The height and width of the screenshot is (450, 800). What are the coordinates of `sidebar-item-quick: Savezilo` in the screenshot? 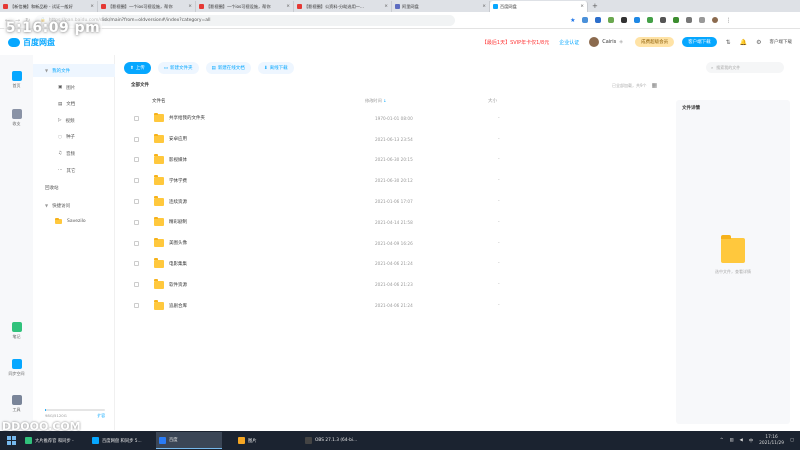 It's located at (74, 221).